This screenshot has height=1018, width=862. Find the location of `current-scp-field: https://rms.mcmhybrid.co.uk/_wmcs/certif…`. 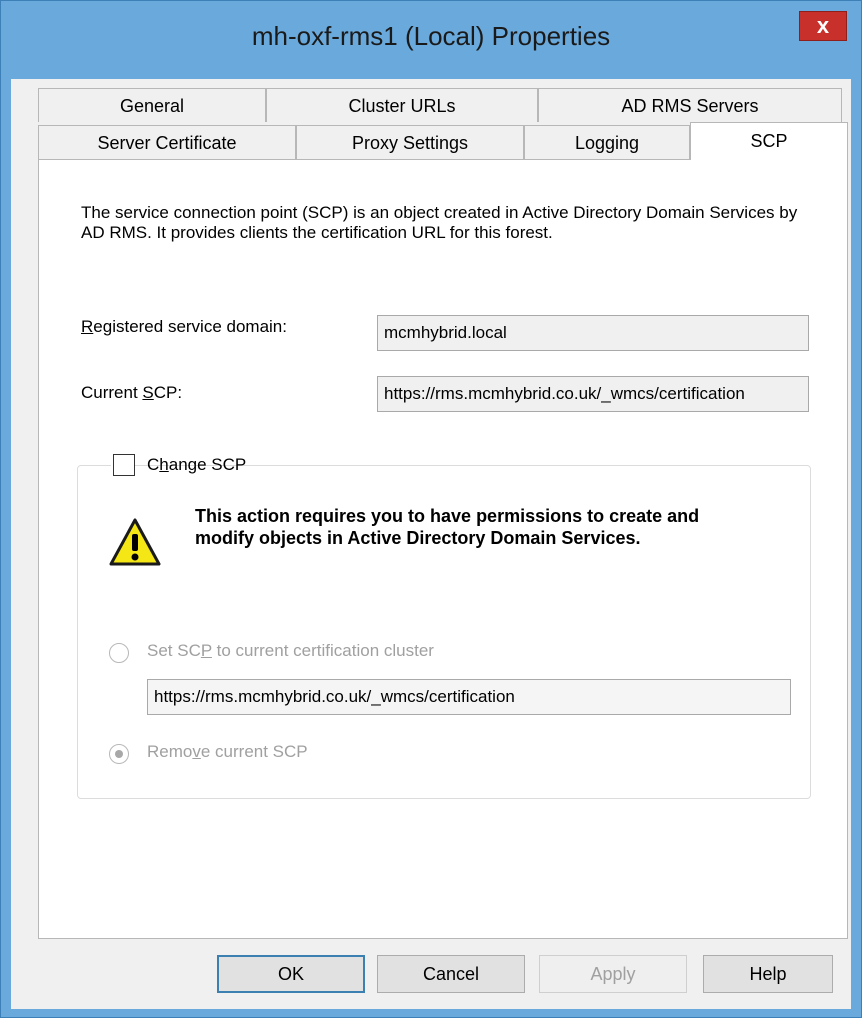

current-scp-field: https://rms.mcmhybrid.co.uk/_wmcs/certif… is located at coordinates (593, 394).